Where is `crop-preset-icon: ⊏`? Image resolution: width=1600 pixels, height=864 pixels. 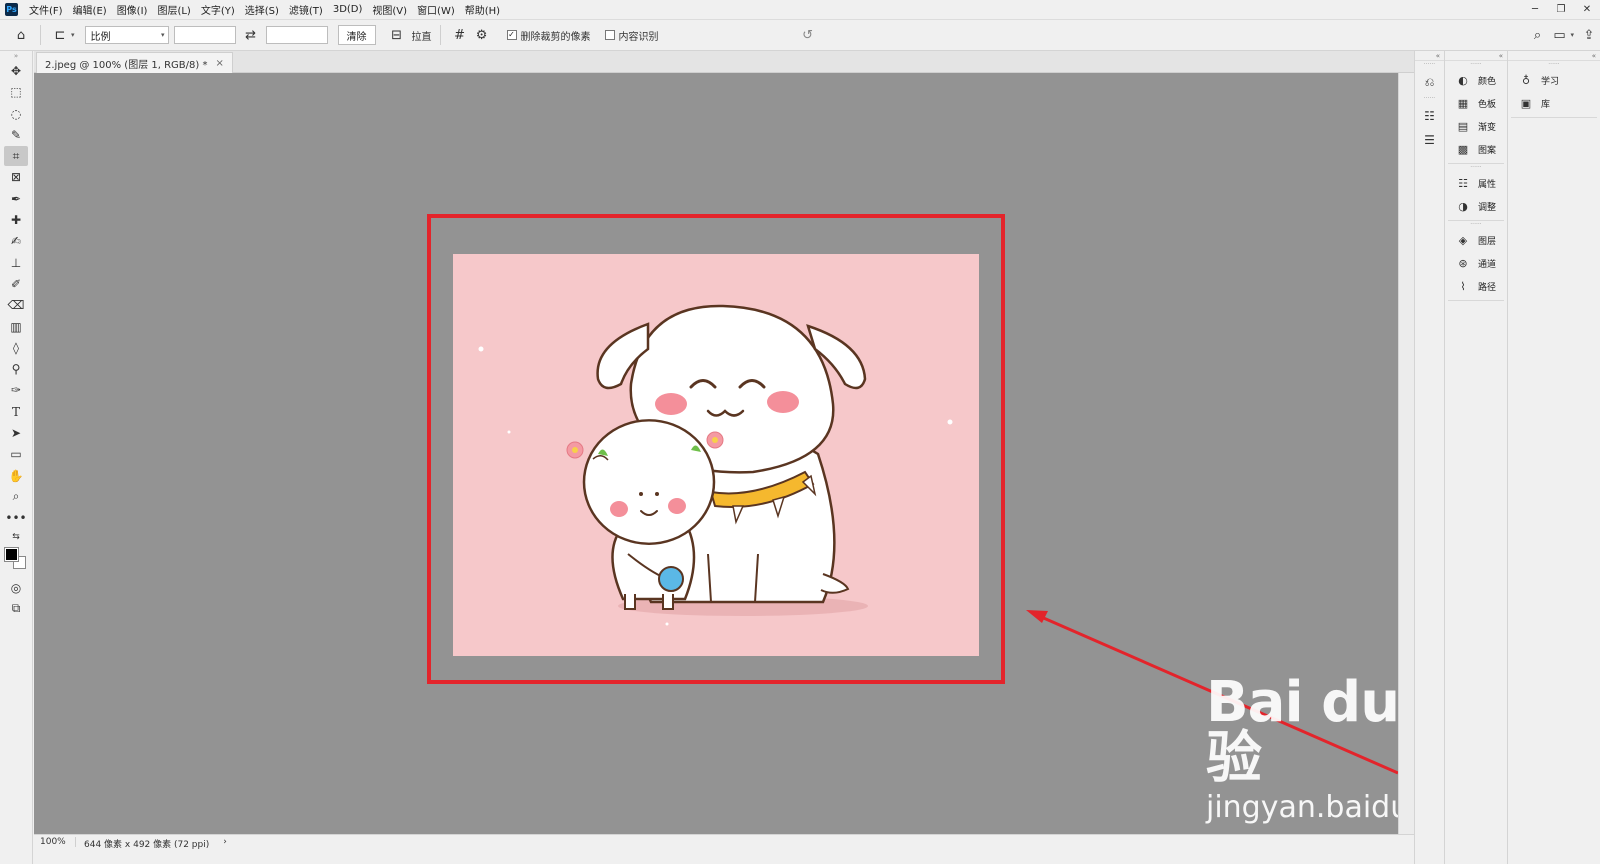
crop-preset-icon: ⊏ is located at coordinates (60, 35).